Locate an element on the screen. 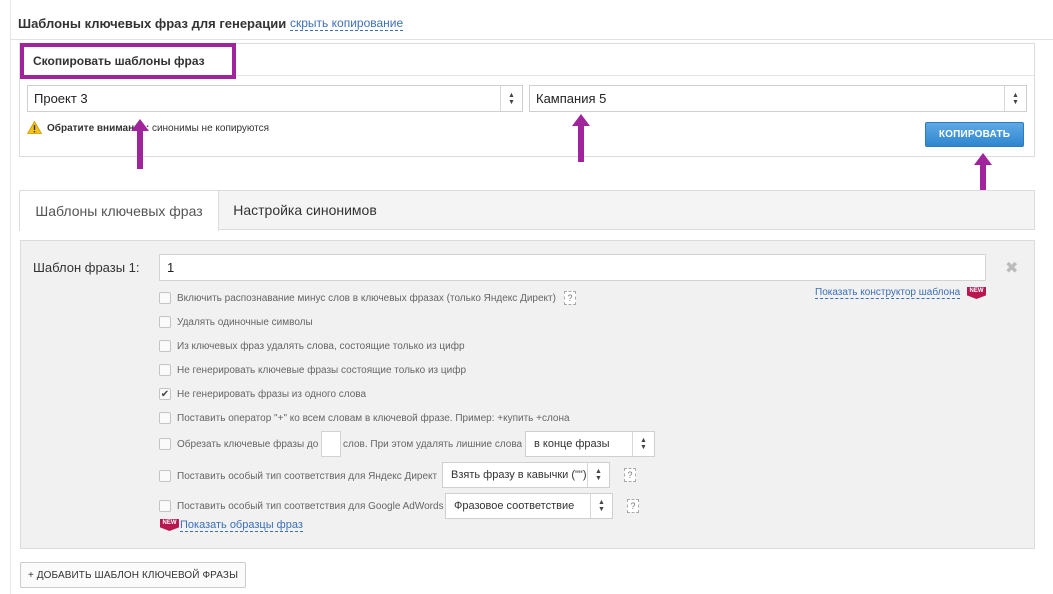 This screenshot has height=594, width=1053. copy-panel-divider is located at coordinates (635, 75).